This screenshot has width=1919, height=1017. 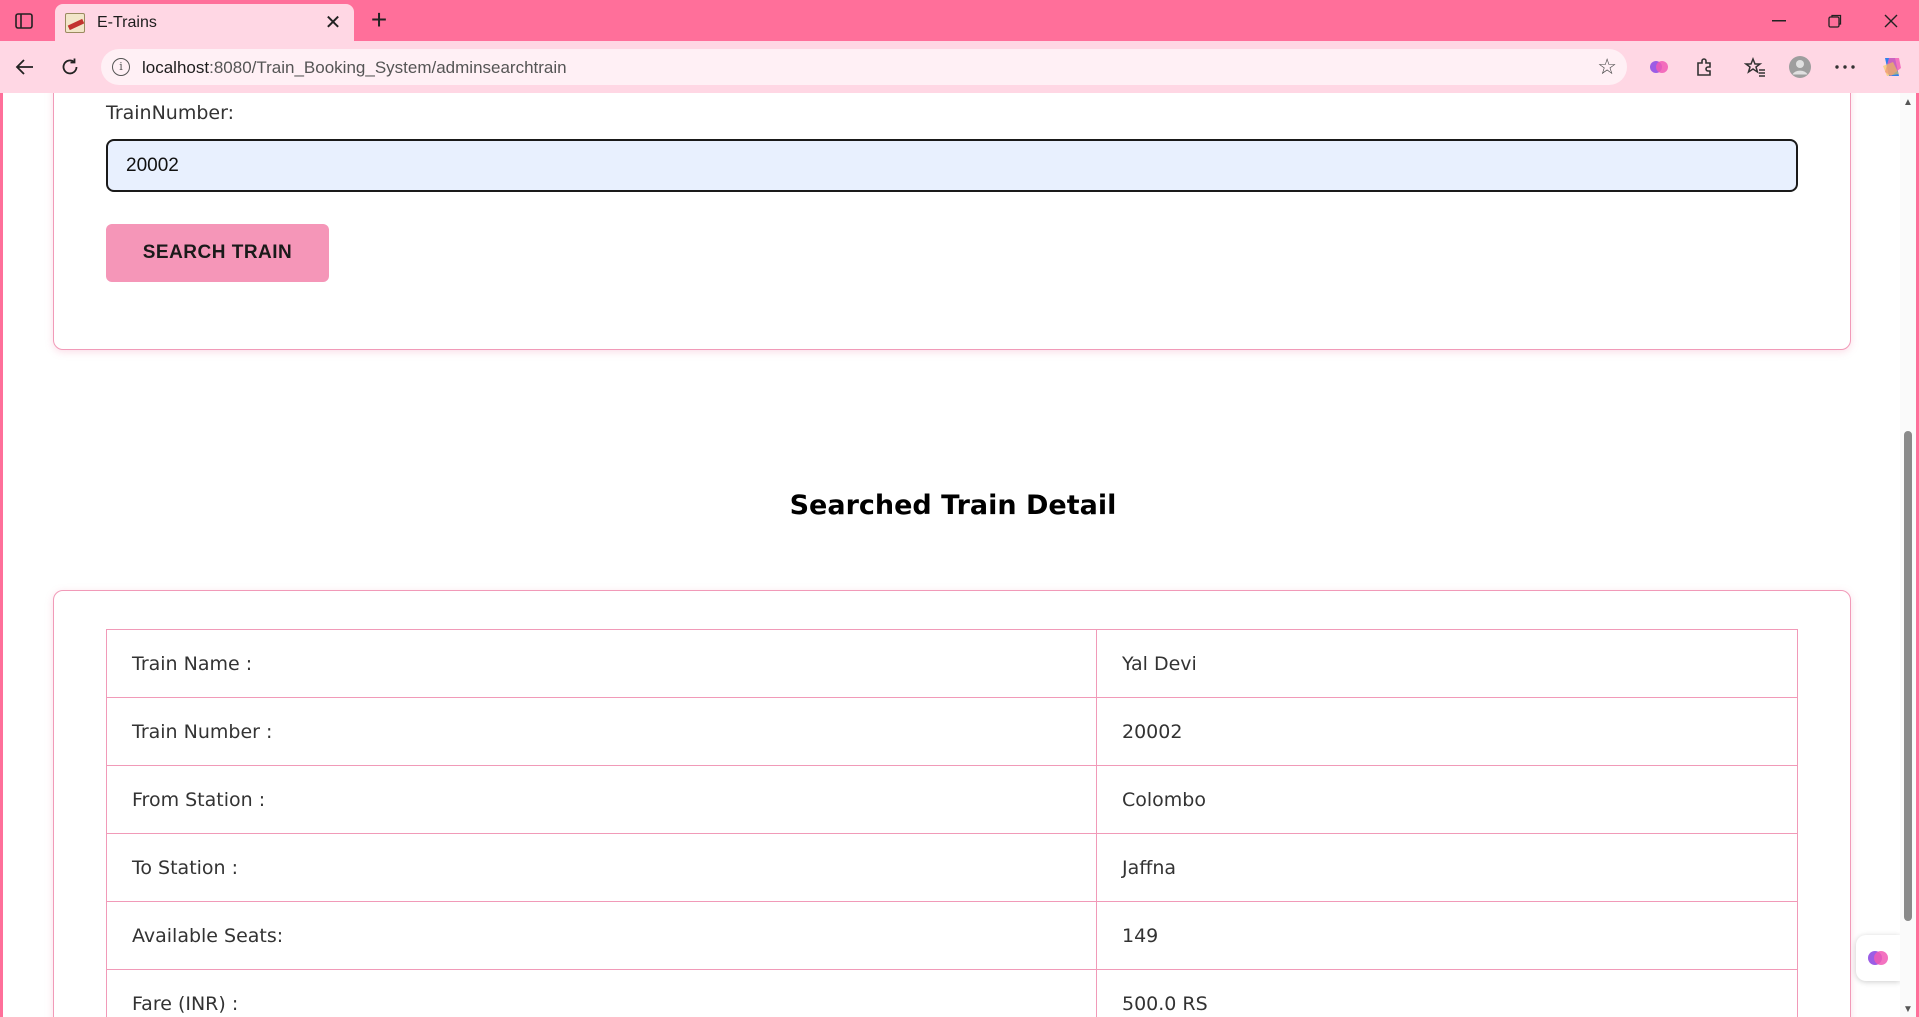 What do you see at coordinates (1607, 67) in the screenshot?
I see `star-icon: ☆` at bounding box center [1607, 67].